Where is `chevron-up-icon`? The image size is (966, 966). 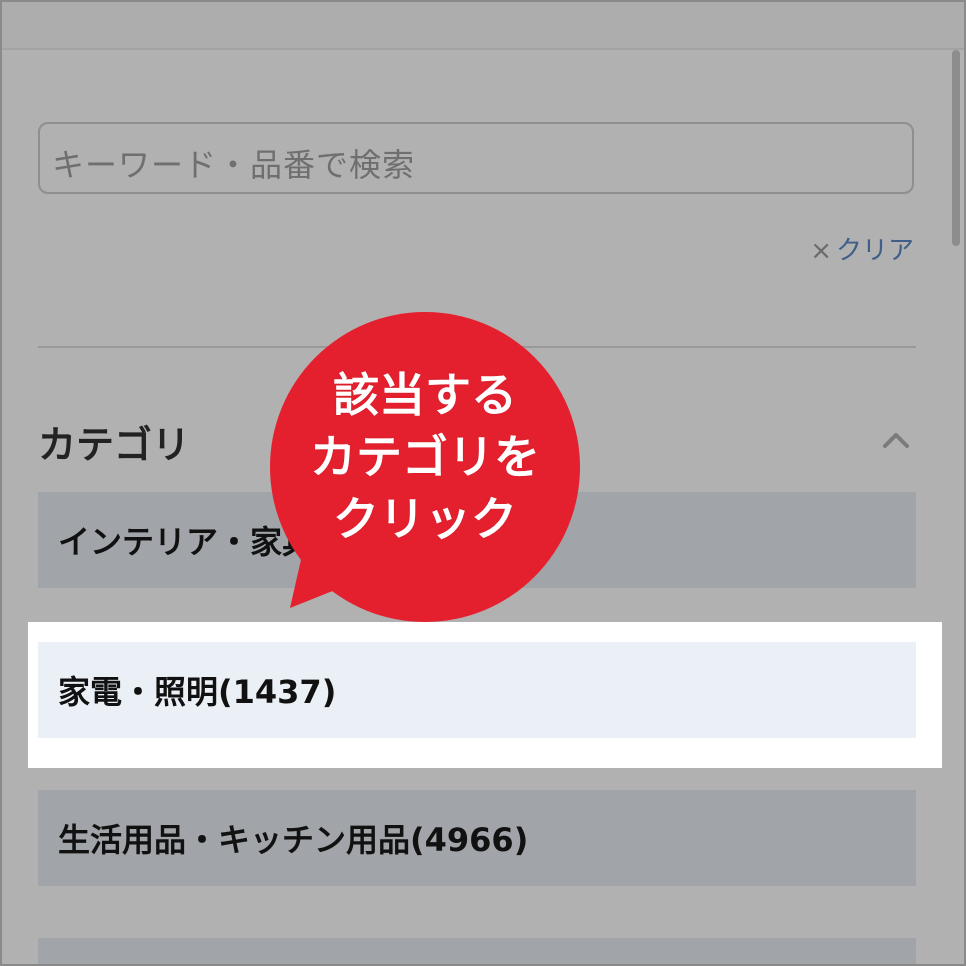 chevron-up-icon is located at coordinates (896, 440).